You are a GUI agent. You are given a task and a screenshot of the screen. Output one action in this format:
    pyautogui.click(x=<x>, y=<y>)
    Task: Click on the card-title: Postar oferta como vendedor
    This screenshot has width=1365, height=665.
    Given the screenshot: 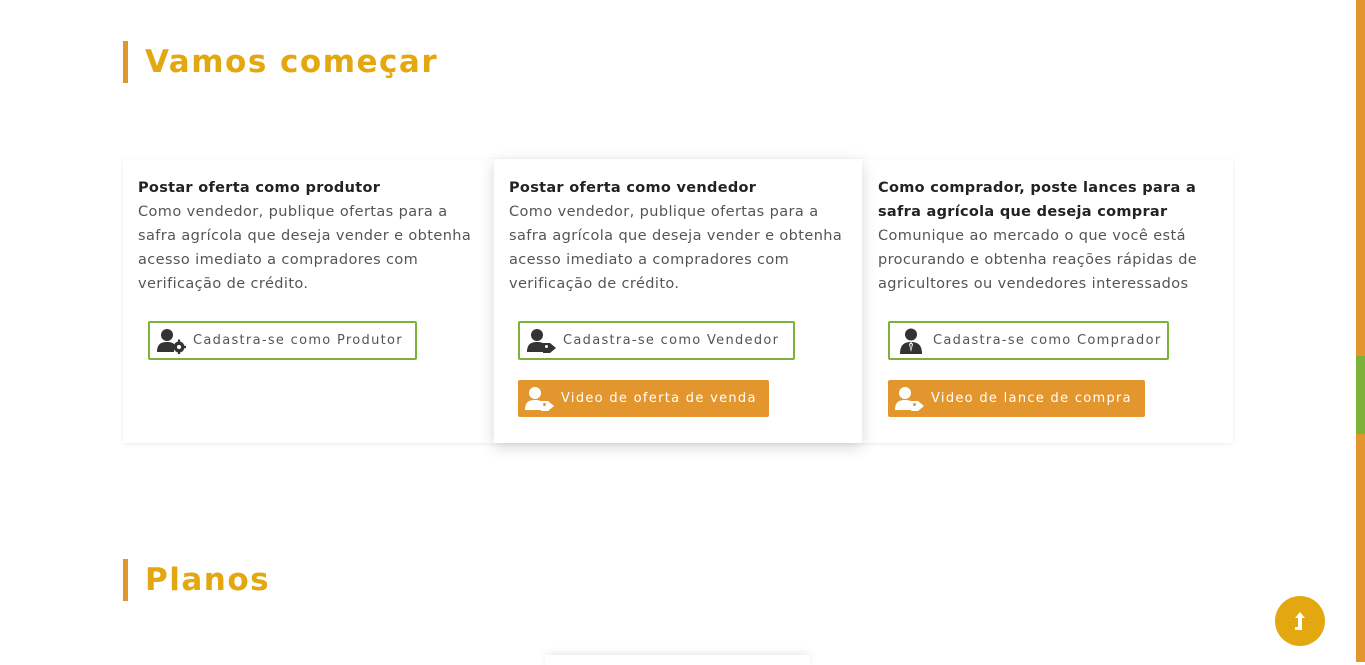 What is the action you would take?
    pyautogui.click(x=633, y=188)
    